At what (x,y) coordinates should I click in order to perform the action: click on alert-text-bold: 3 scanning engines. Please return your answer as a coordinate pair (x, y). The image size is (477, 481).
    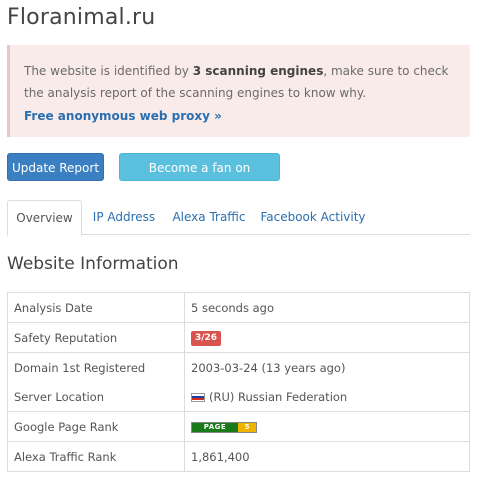
    Looking at the image, I should click on (258, 71).